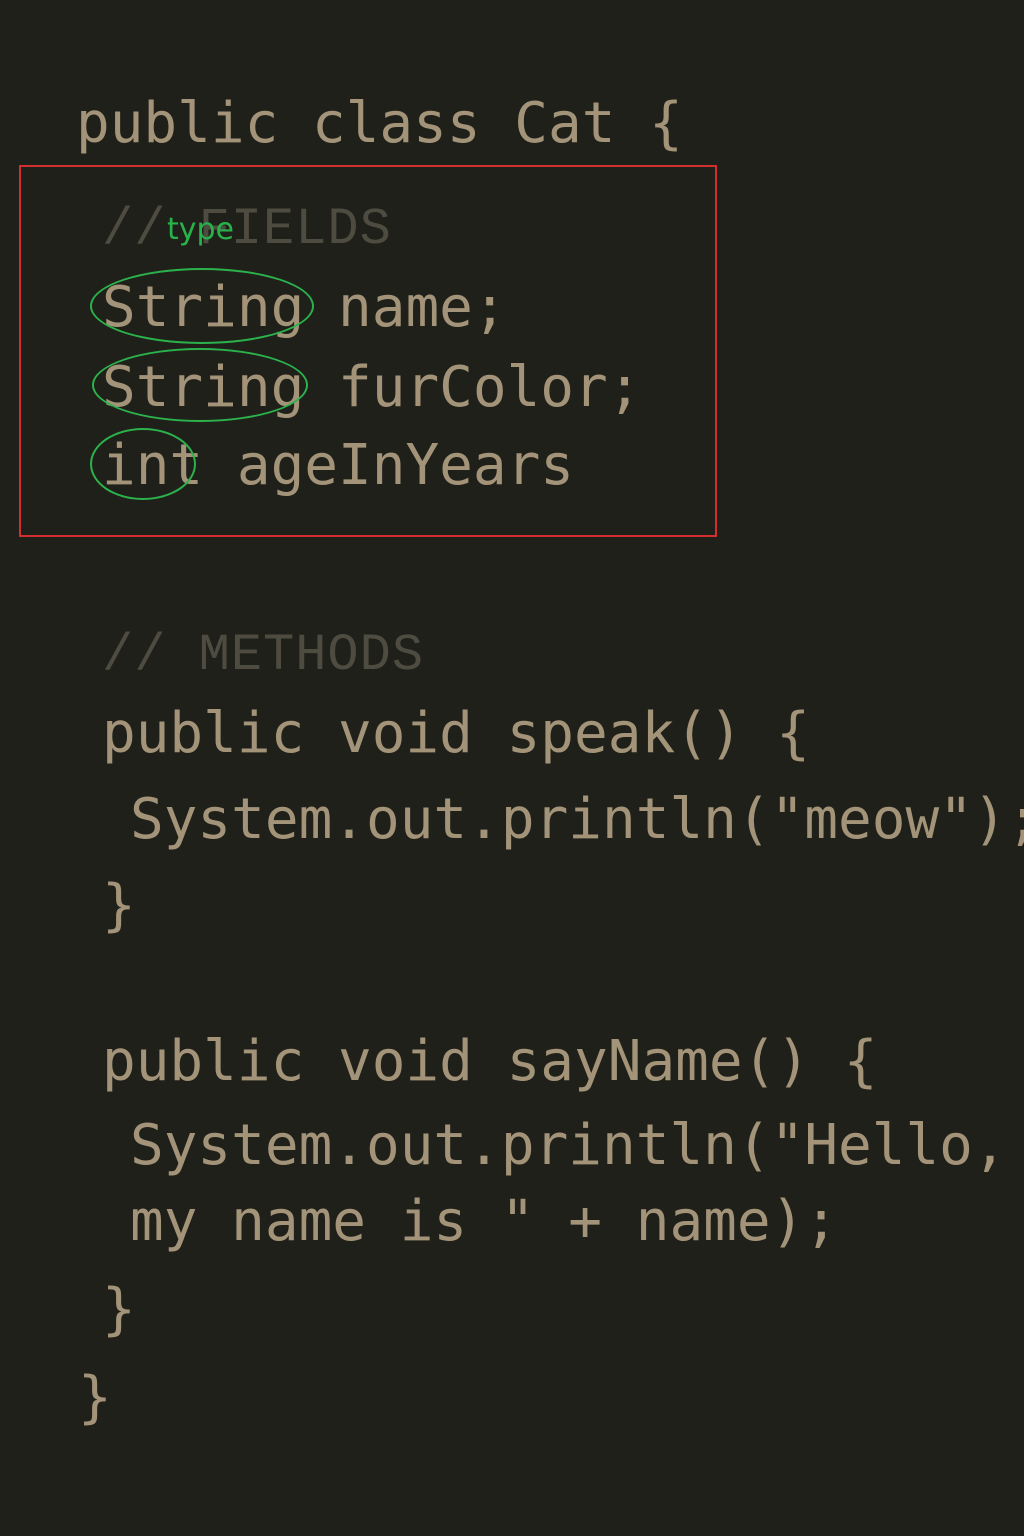 This screenshot has height=1536, width=1024. What do you see at coordinates (201, 229) in the screenshot?
I see `type-annotation-label: type` at bounding box center [201, 229].